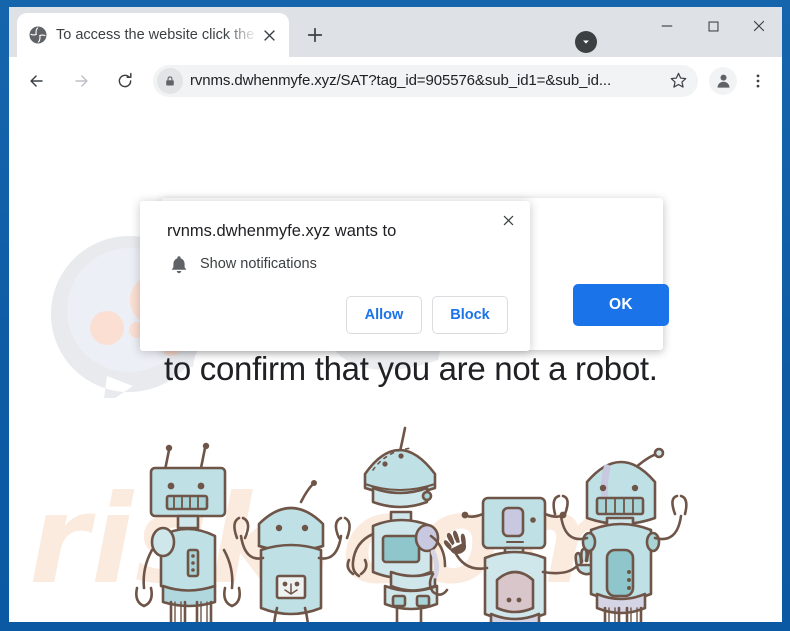 The image size is (790, 631). What do you see at coordinates (282, 231) in the screenshot?
I see `dialog-title: rvnms.dwhenmyfe.xyz wants to` at bounding box center [282, 231].